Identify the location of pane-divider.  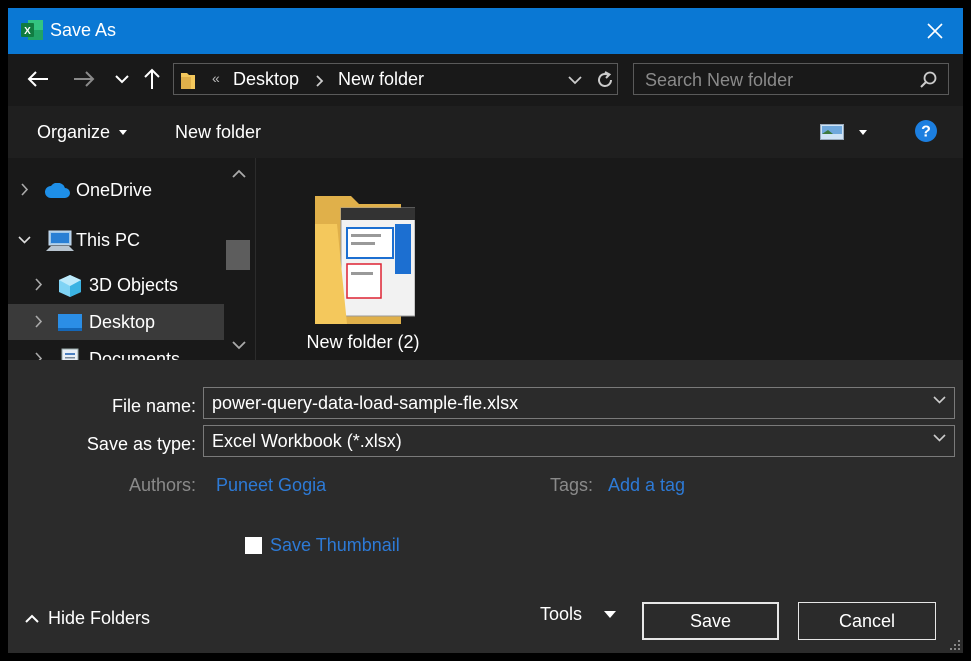
(255, 259).